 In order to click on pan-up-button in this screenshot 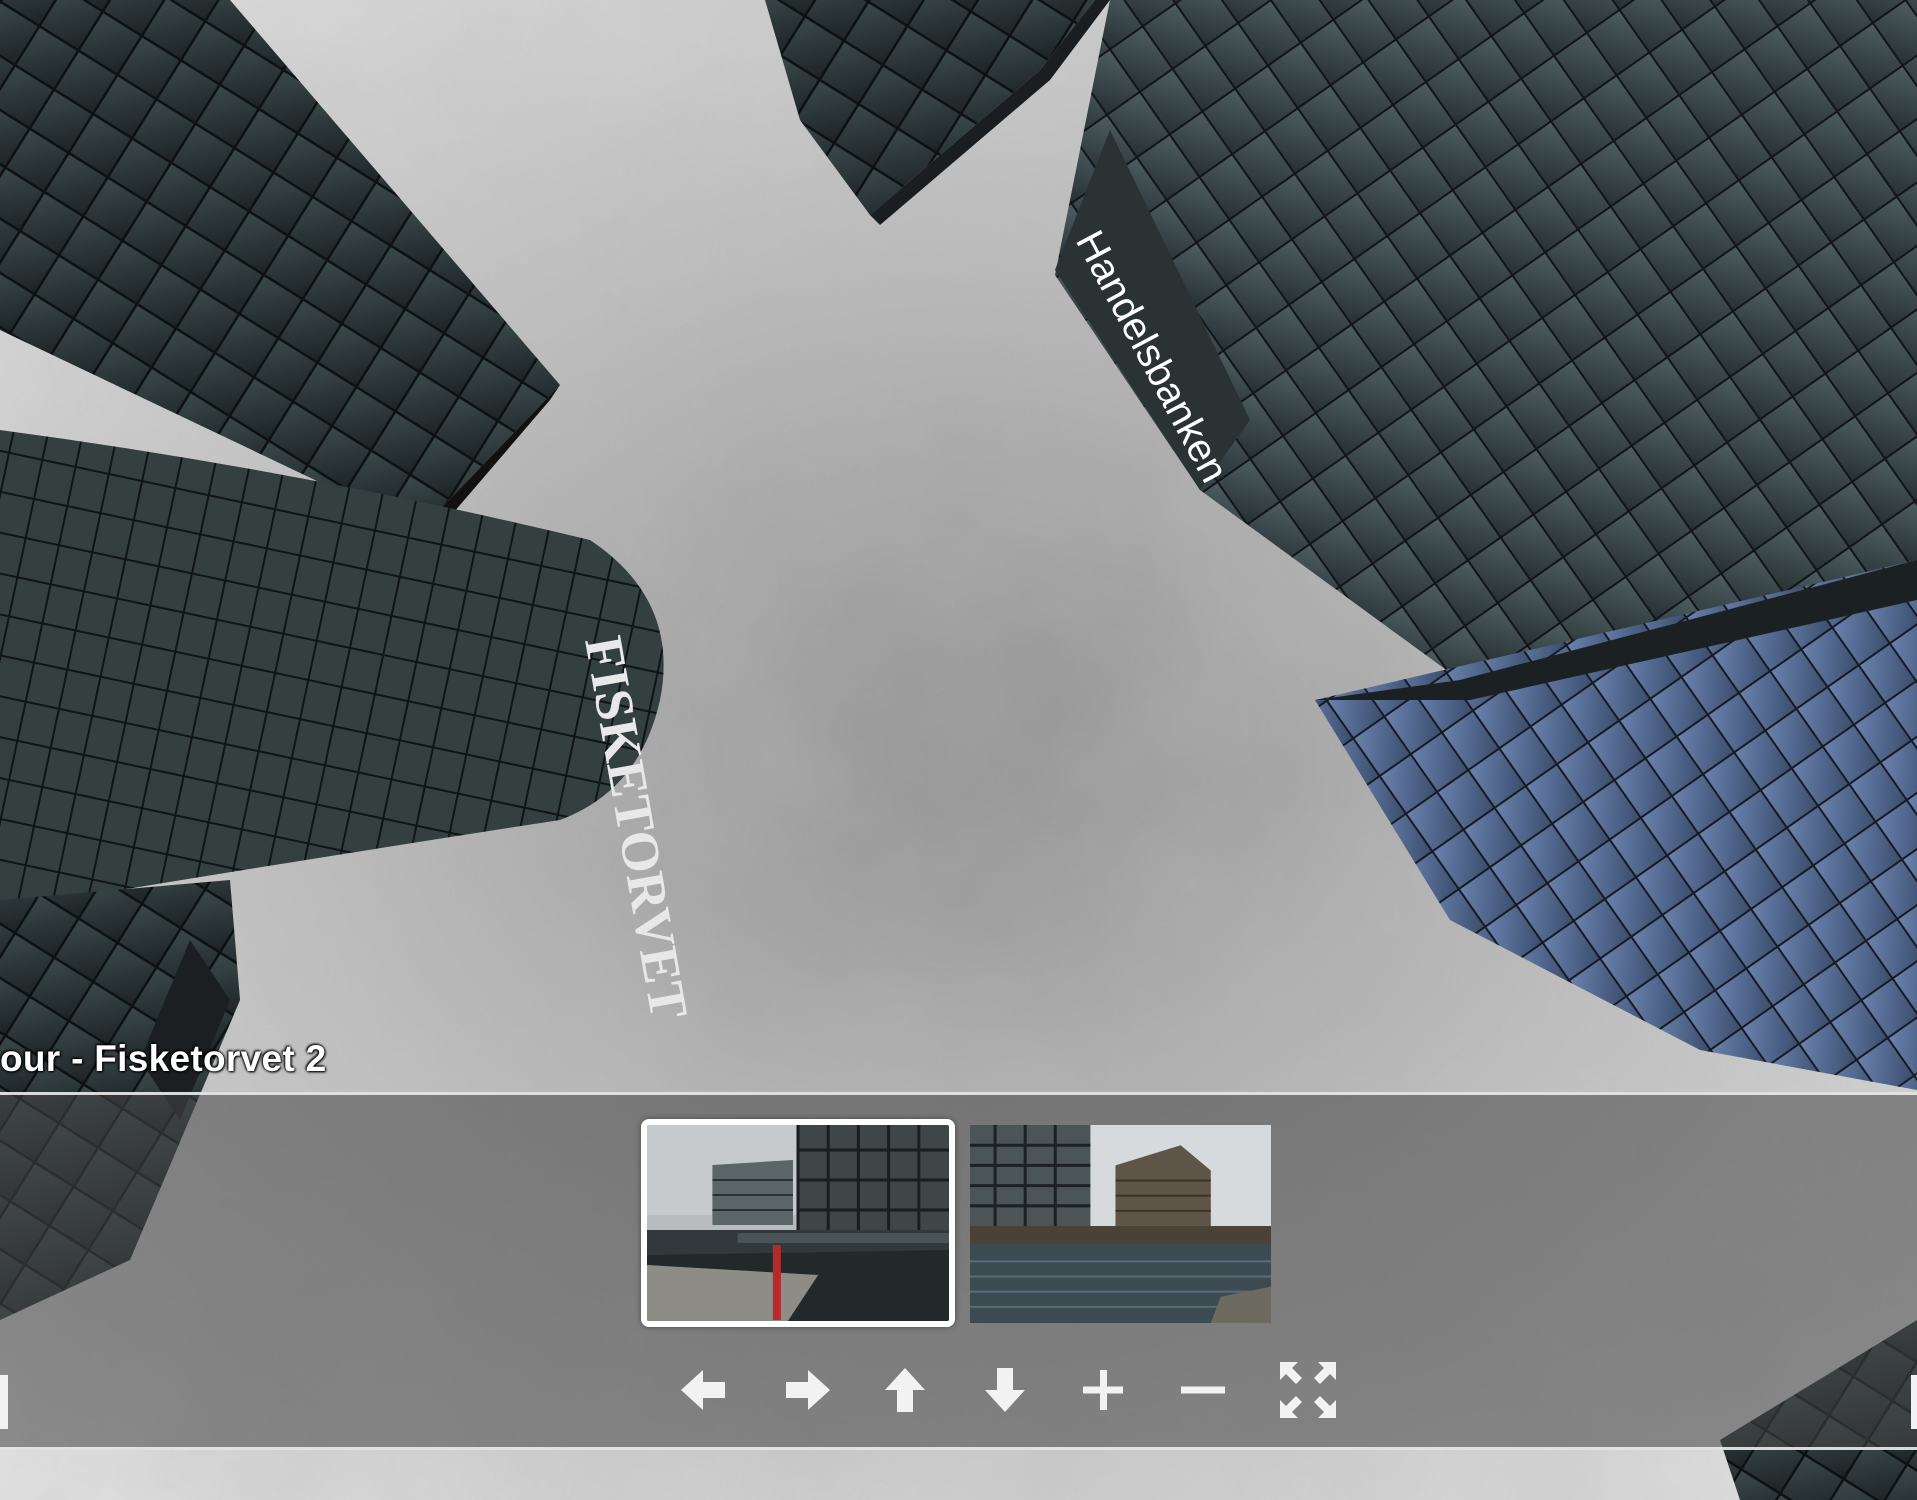, I will do `click(905, 1390)`.